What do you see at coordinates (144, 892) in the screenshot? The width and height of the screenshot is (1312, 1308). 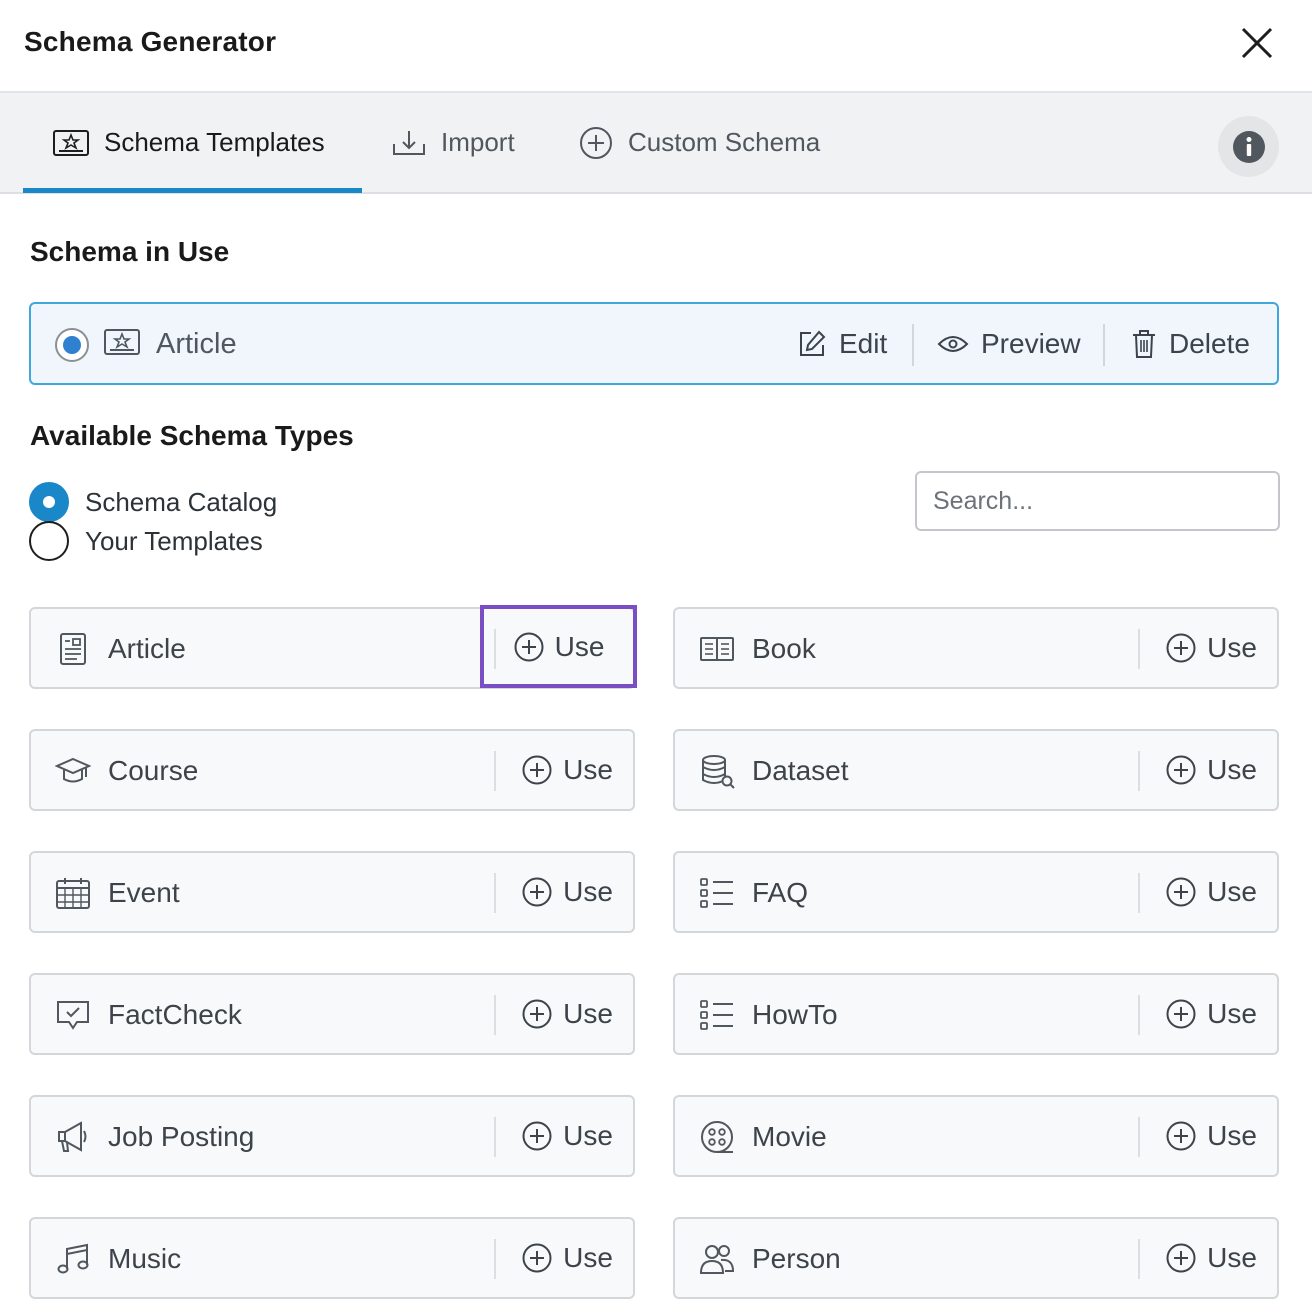 I see `schema-name: Event` at bounding box center [144, 892].